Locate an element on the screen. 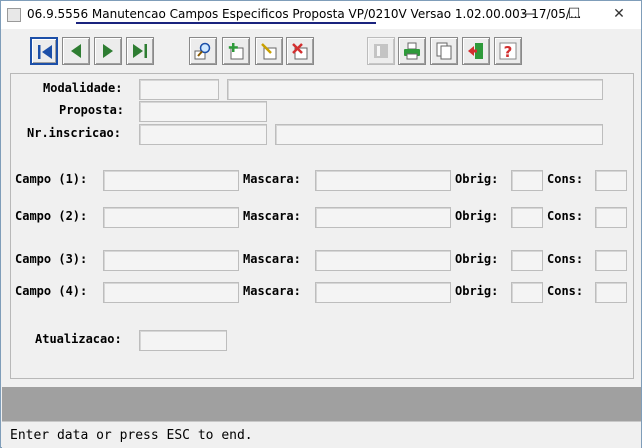 The width and height of the screenshot is (642, 448). nr-inscricao-description-field is located at coordinates (439, 134).